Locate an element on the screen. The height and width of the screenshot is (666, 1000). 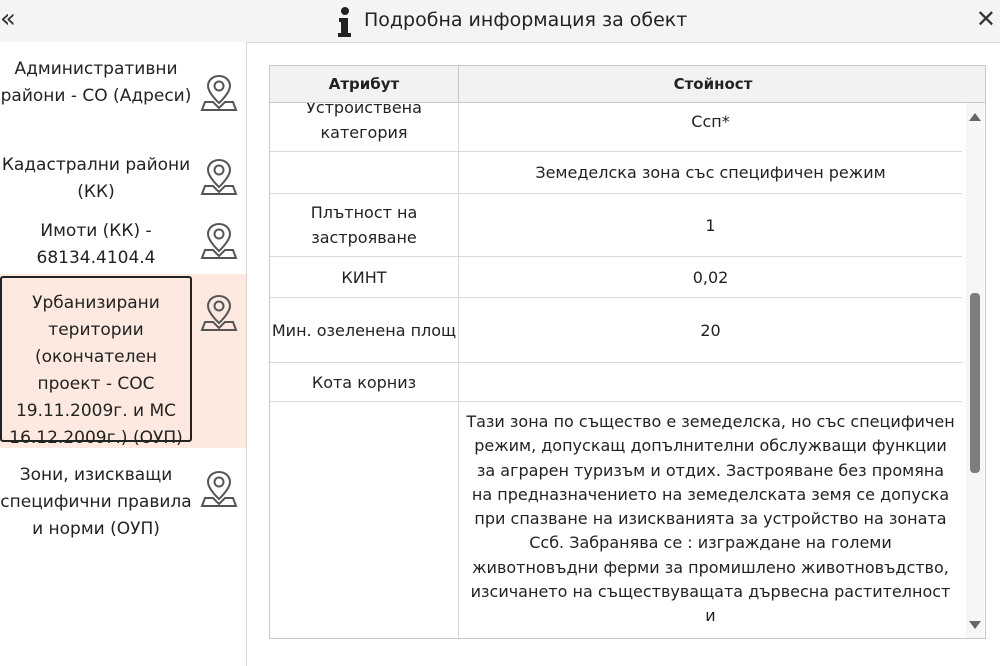
value-cell: Земеделска зона със специфичен режим is located at coordinates (710, 172).